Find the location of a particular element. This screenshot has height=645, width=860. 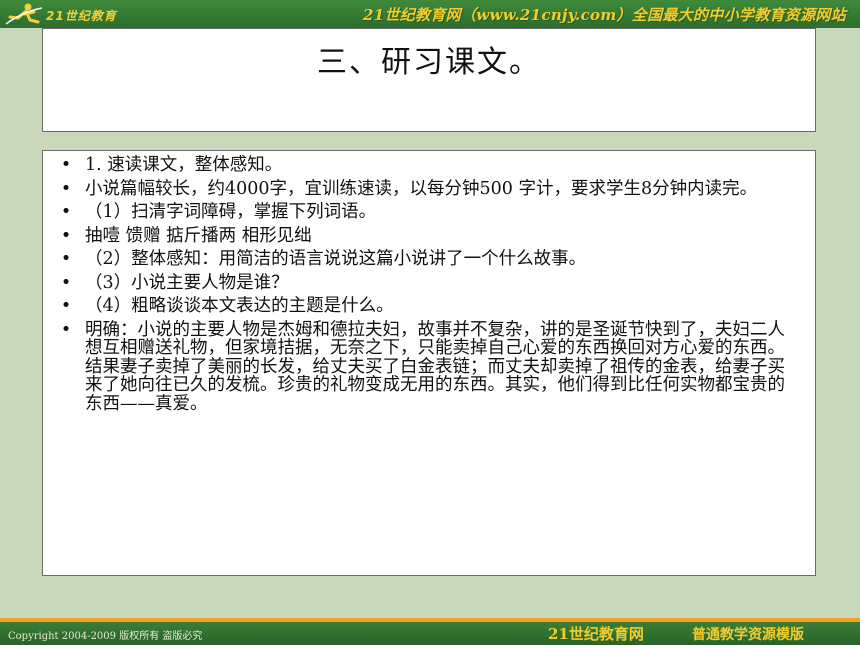

bullet-text: 1. 速读课文，整体感知。 is located at coordinates (184, 165).